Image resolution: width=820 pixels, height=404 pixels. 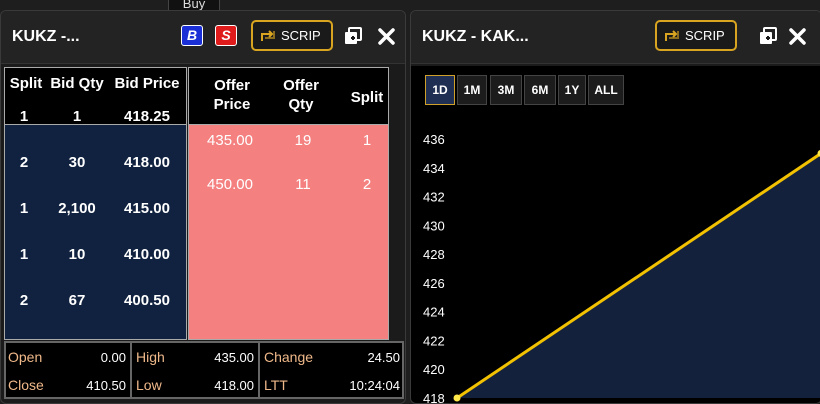 What do you see at coordinates (434, 197) in the screenshot?
I see `y-tick-label: 432` at bounding box center [434, 197].